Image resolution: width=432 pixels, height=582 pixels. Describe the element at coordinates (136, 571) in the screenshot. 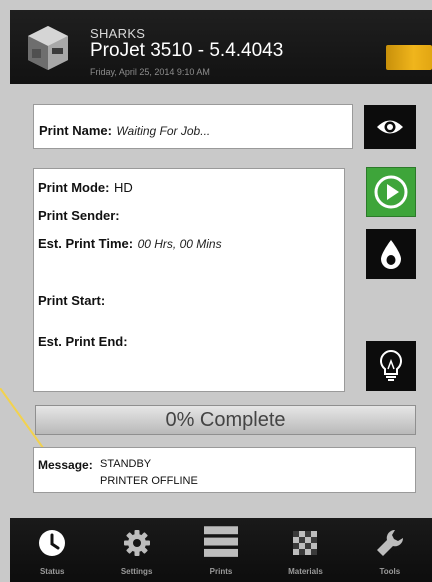

I see `nav-label-settings: Settings` at that location.